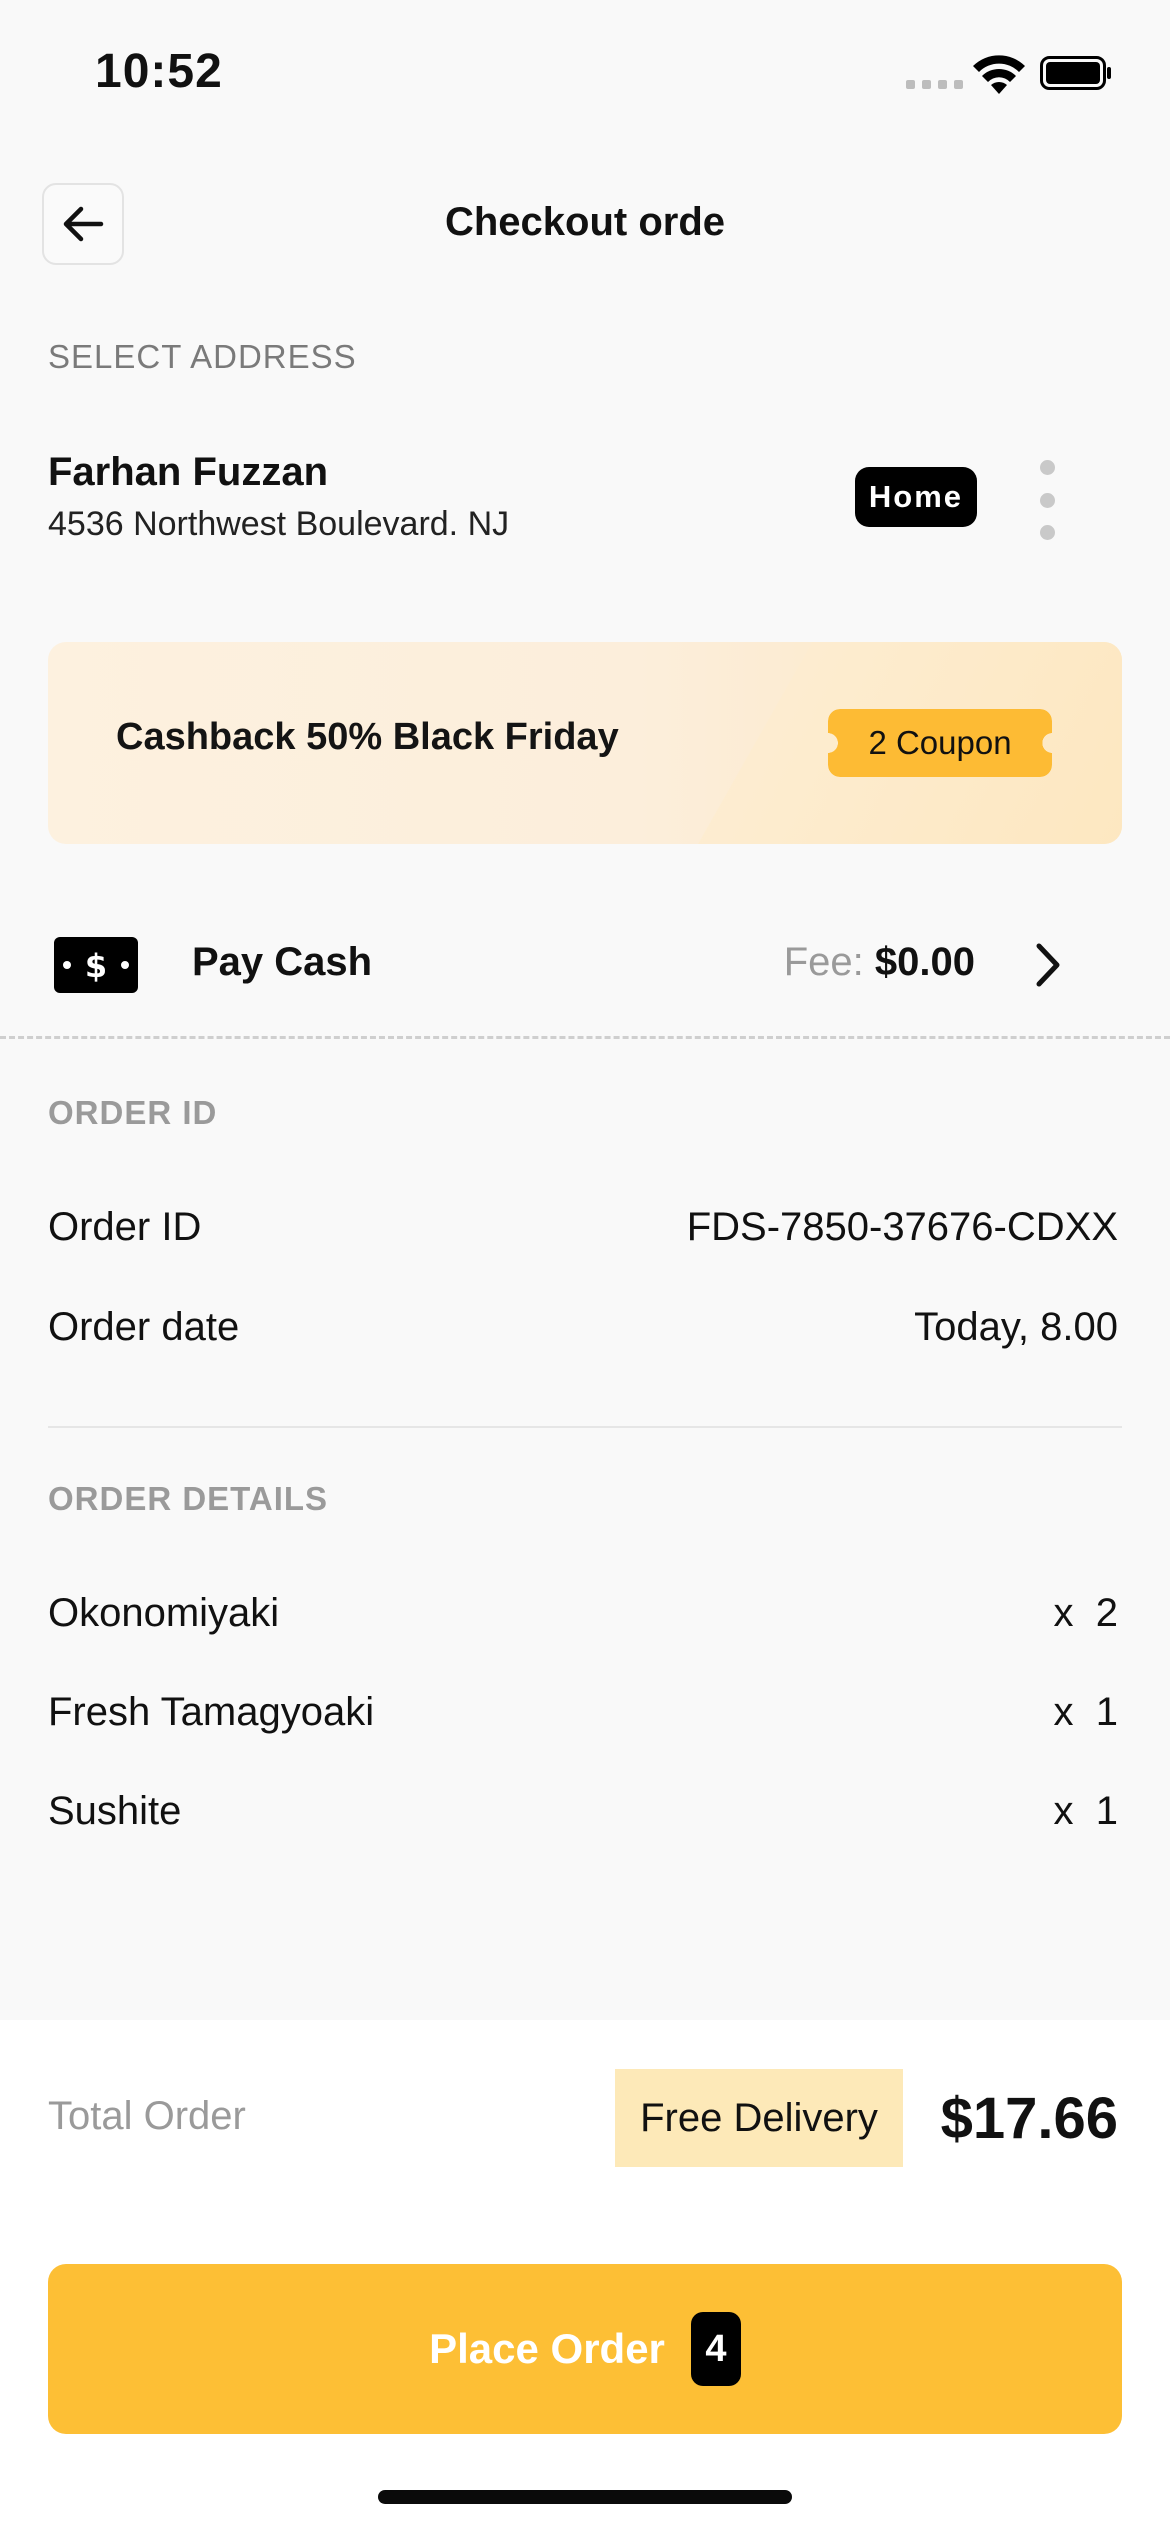  What do you see at coordinates (916, 497) in the screenshot?
I see `address-tag-badge: Home` at bounding box center [916, 497].